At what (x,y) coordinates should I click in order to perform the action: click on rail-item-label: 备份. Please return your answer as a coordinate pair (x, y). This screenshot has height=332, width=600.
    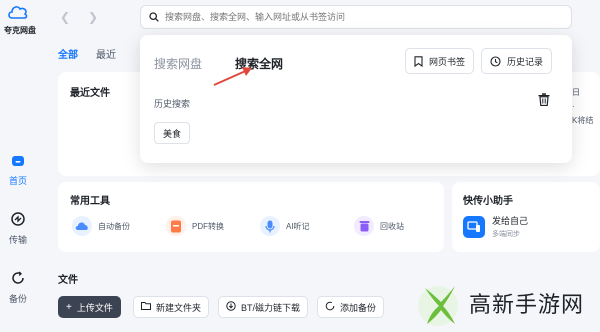
    Looking at the image, I should click on (17, 299).